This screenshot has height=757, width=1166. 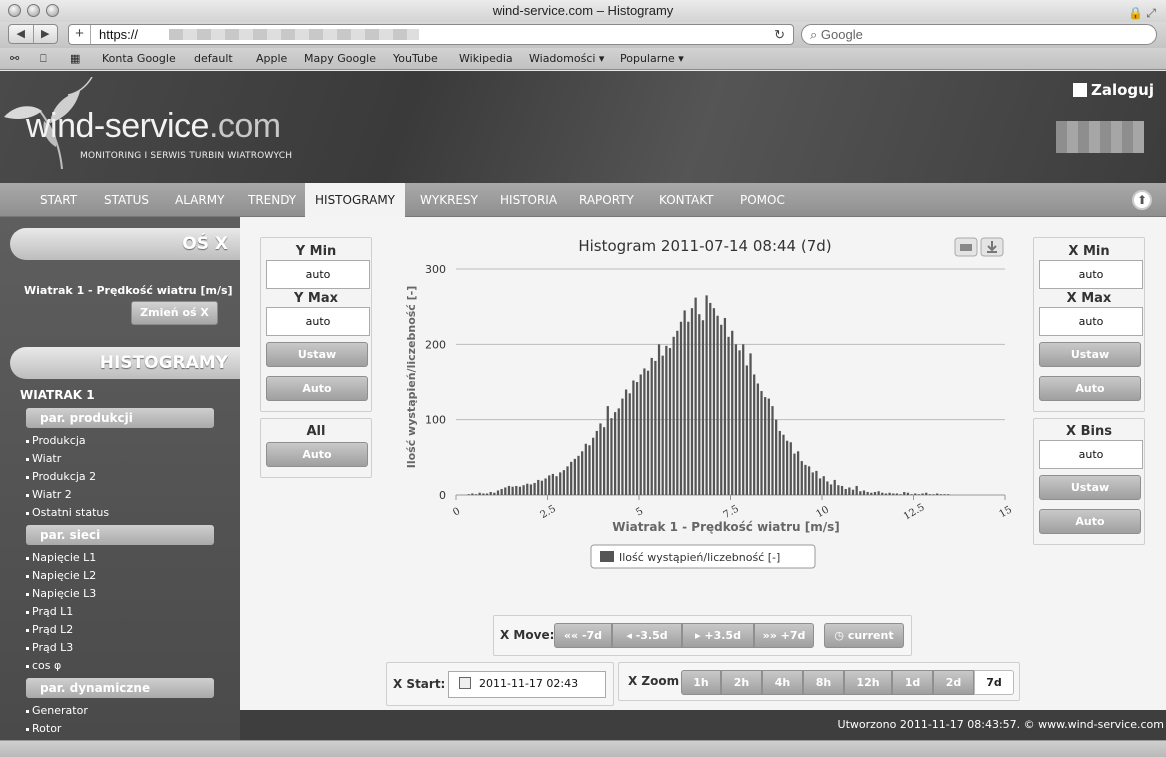 What do you see at coordinates (120, 688) in the screenshot?
I see `group-dynamic: par. dynamiczne` at bounding box center [120, 688].